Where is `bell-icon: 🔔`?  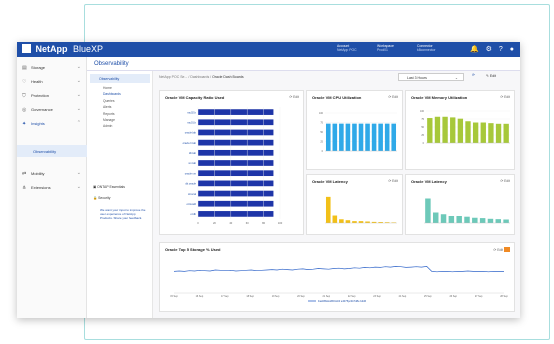 bell-icon: 🔔 is located at coordinates (474, 49).